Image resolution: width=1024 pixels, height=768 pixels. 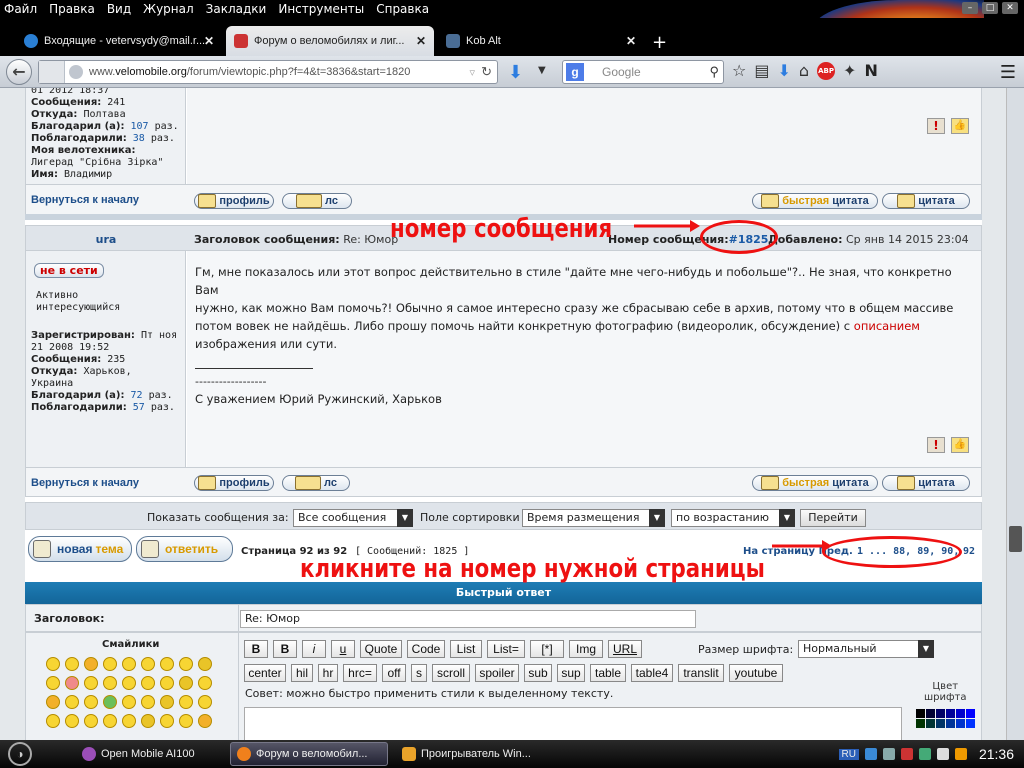 What do you see at coordinates (468, 619) in the screenshot?
I see `subject-input: Re: Юмор` at bounding box center [468, 619].